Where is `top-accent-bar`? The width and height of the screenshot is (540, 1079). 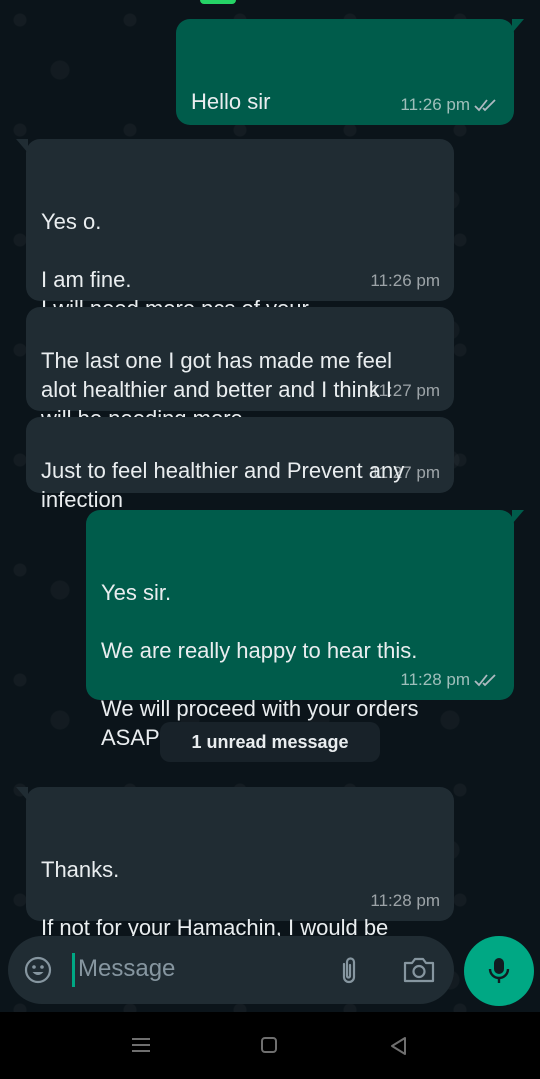
top-accent-bar is located at coordinates (218, 2).